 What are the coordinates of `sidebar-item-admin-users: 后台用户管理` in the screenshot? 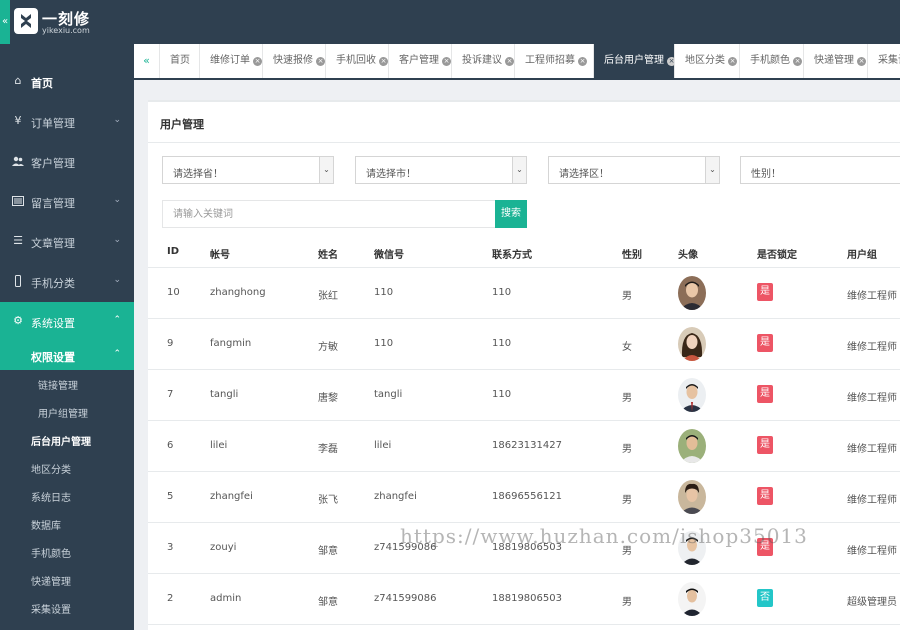 It's located at (67, 439).